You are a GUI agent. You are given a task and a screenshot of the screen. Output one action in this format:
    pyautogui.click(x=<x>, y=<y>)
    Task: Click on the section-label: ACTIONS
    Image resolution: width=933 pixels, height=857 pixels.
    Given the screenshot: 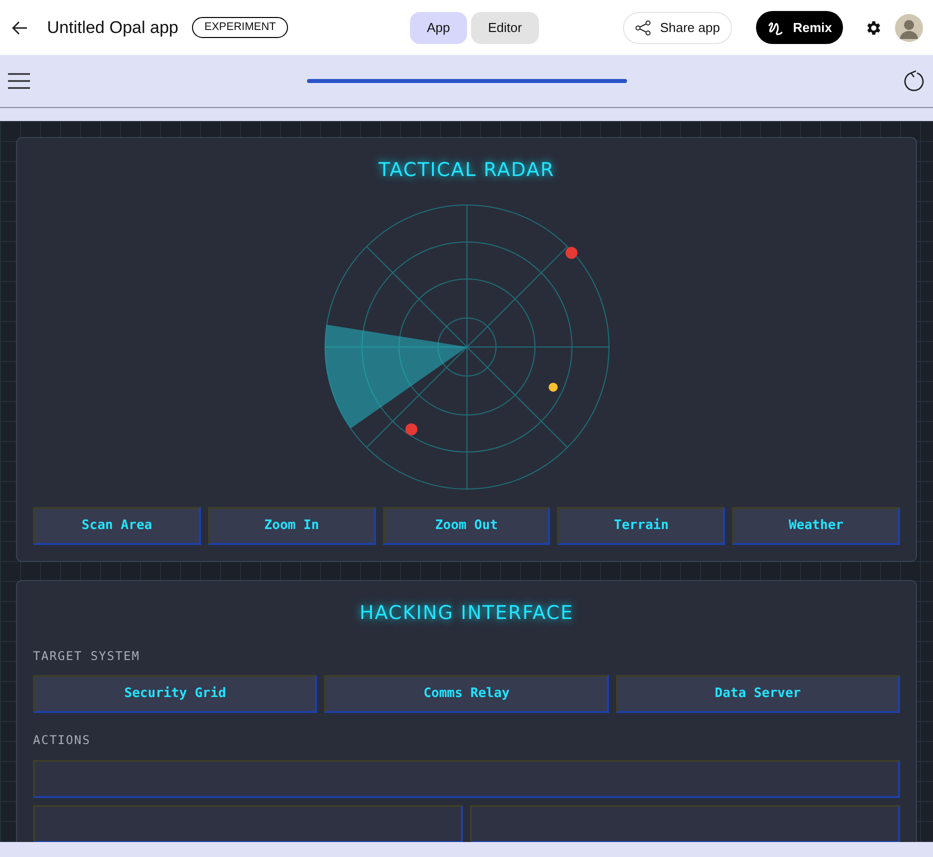 What is the action you would take?
    pyautogui.click(x=62, y=740)
    